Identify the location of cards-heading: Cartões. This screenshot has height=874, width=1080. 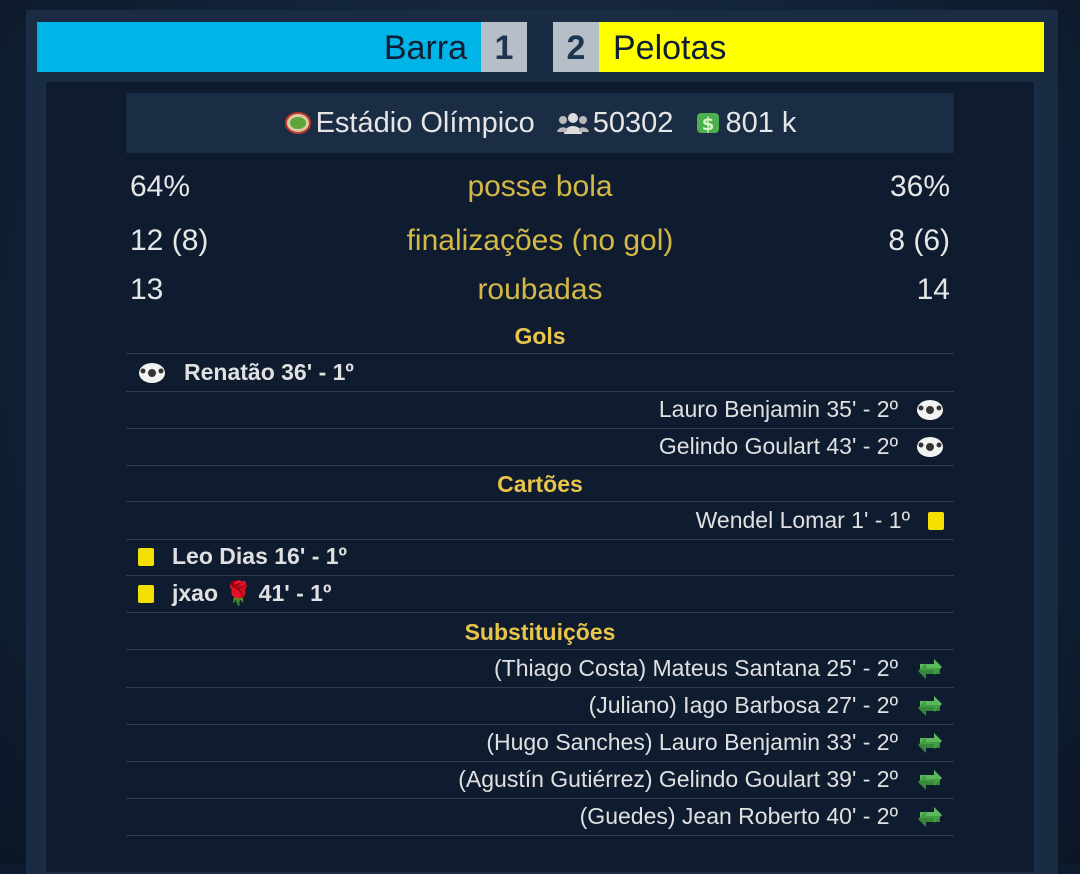
(540, 484).